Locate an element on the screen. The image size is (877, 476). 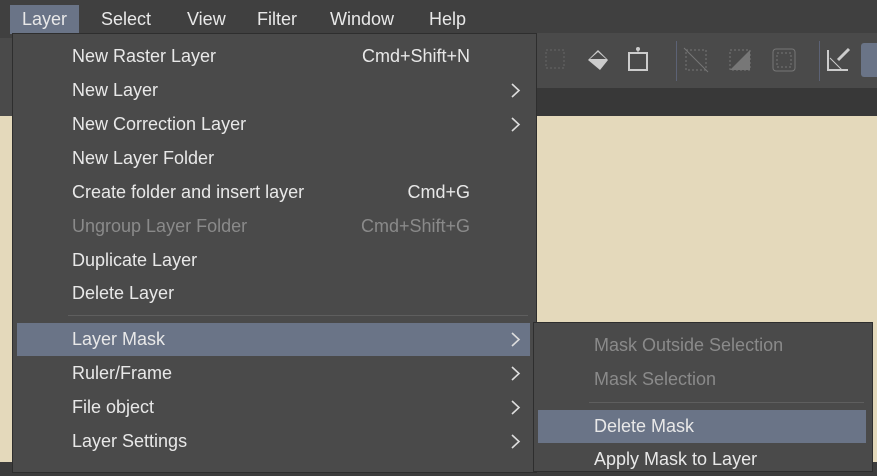
menu-item-apply-mask-to-layer: Apply Mask to Layer is located at coordinates (702, 459).